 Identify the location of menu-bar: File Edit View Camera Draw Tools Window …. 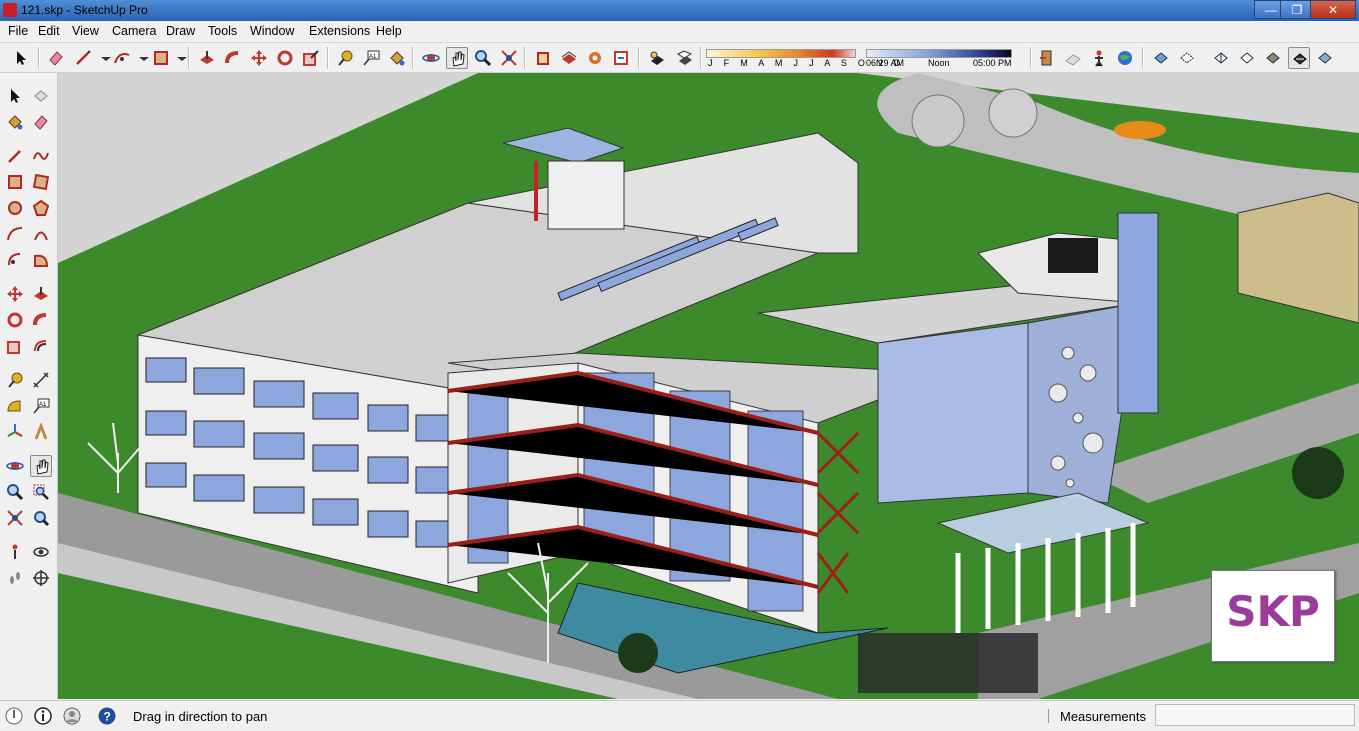
(679, 32).